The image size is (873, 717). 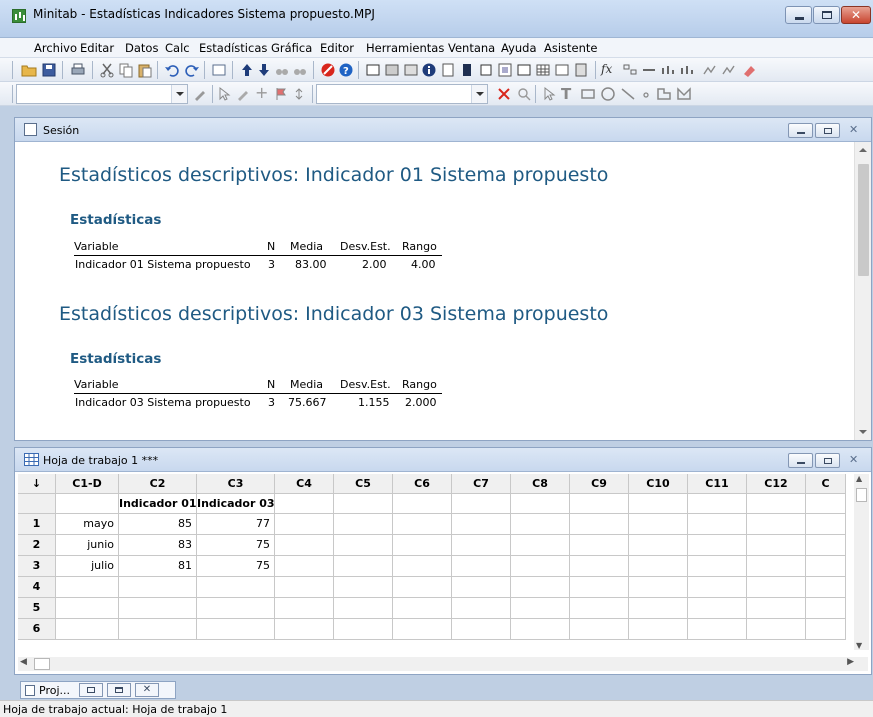 I want to click on maximize-button, so click(x=119, y=690).